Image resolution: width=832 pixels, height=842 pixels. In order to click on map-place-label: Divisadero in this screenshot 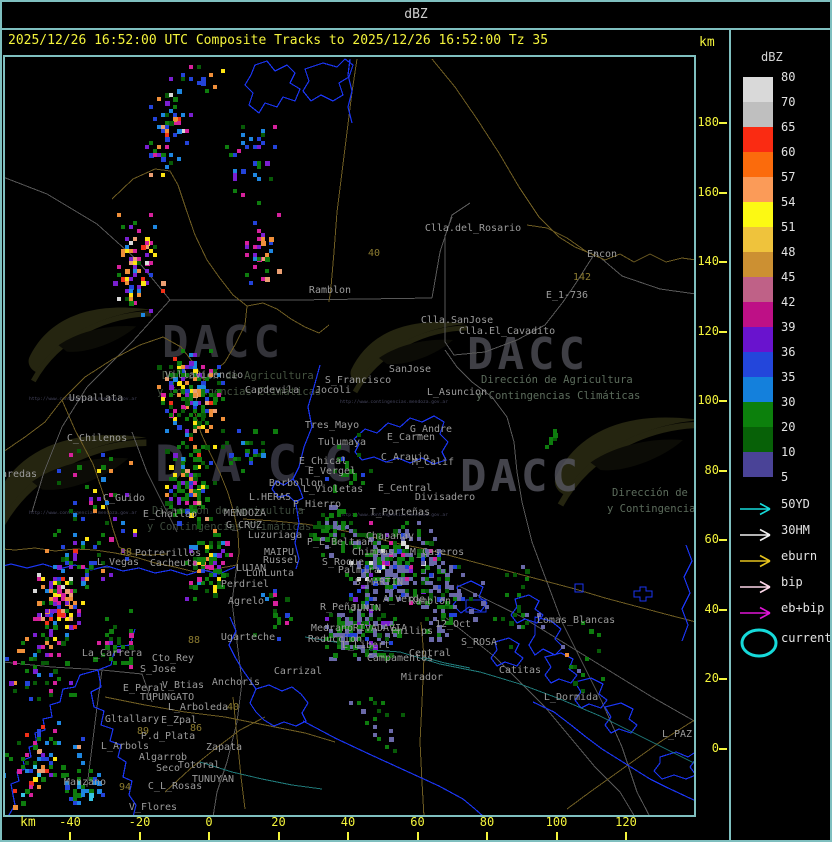, I will do `click(445, 497)`.